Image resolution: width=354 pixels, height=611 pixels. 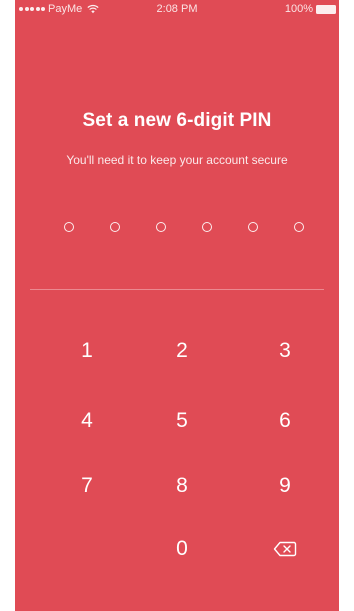 What do you see at coordinates (182, 421) in the screenshot?
I see `key-5: 5` at bounding box center [182, 421].